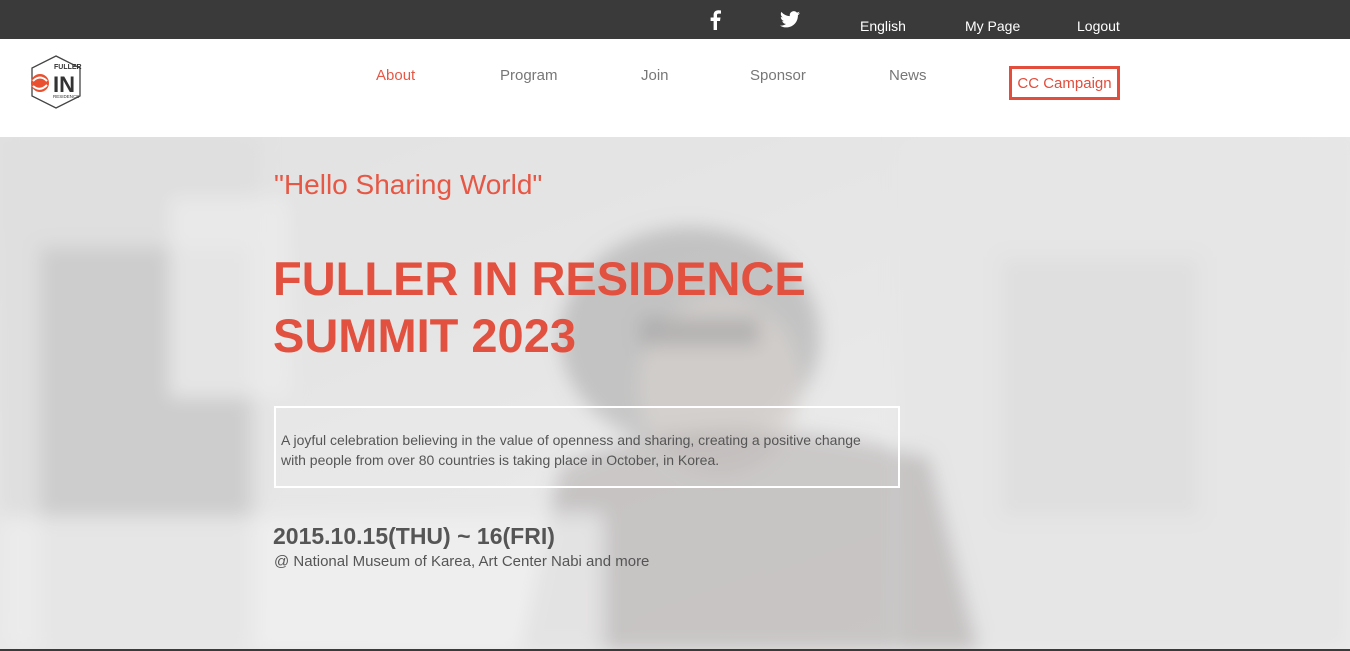 This screenshot has width=1350, height=651. Describe the element at coordinates (1098, 19) in the screenshot. I see `logout-link: Logout` at that location.